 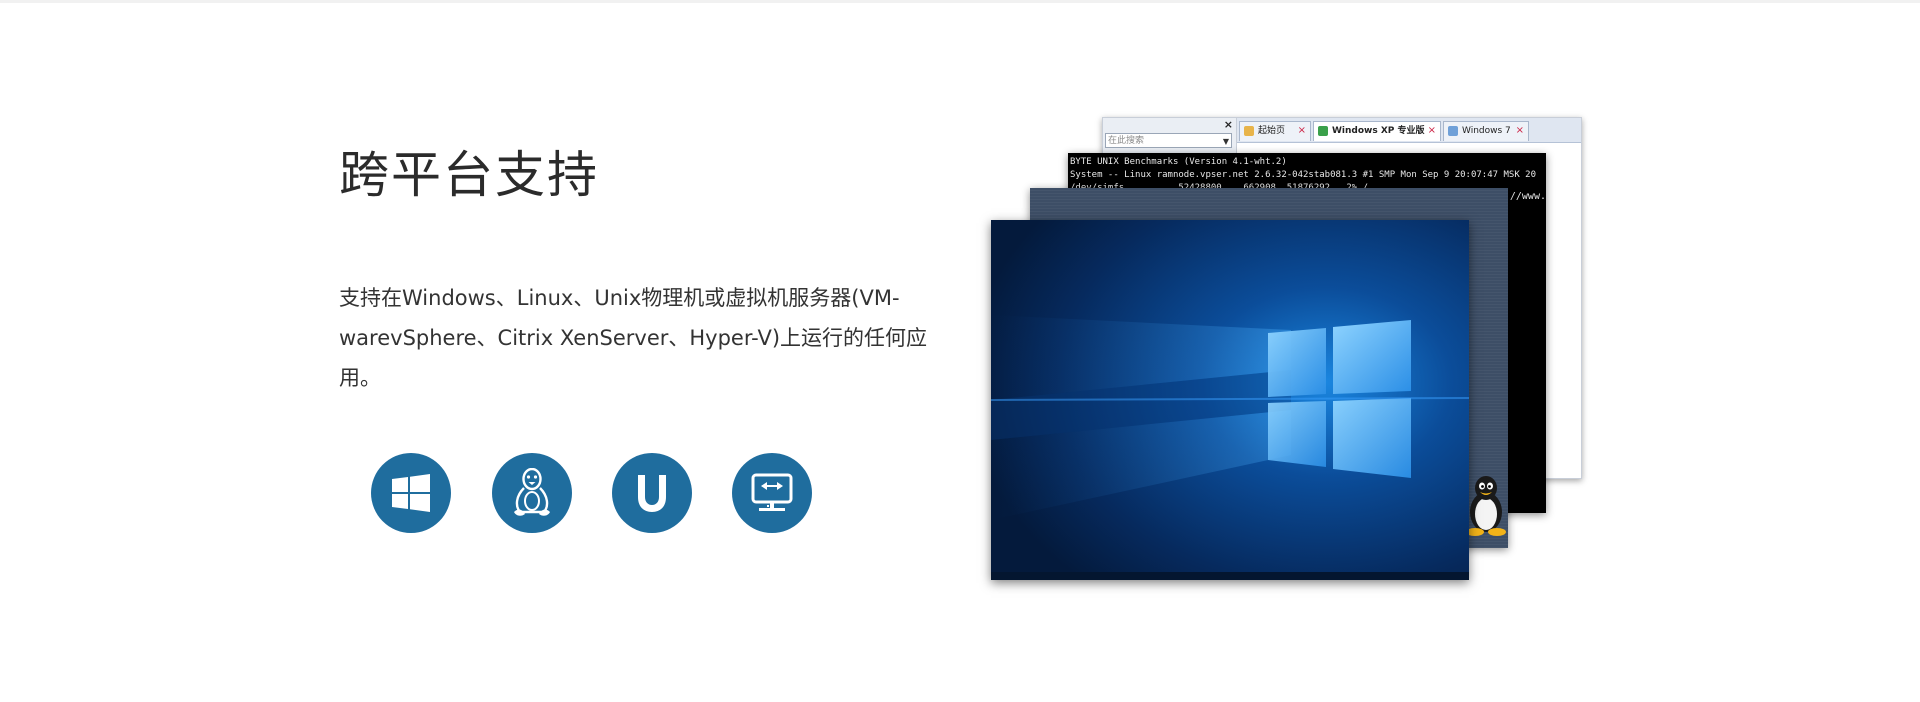 What do you see at coordinates (1168, 140) in the screenshot?
I see `xp-search-field: 在此搜索 ▼` at bounding box center [1168, 140].